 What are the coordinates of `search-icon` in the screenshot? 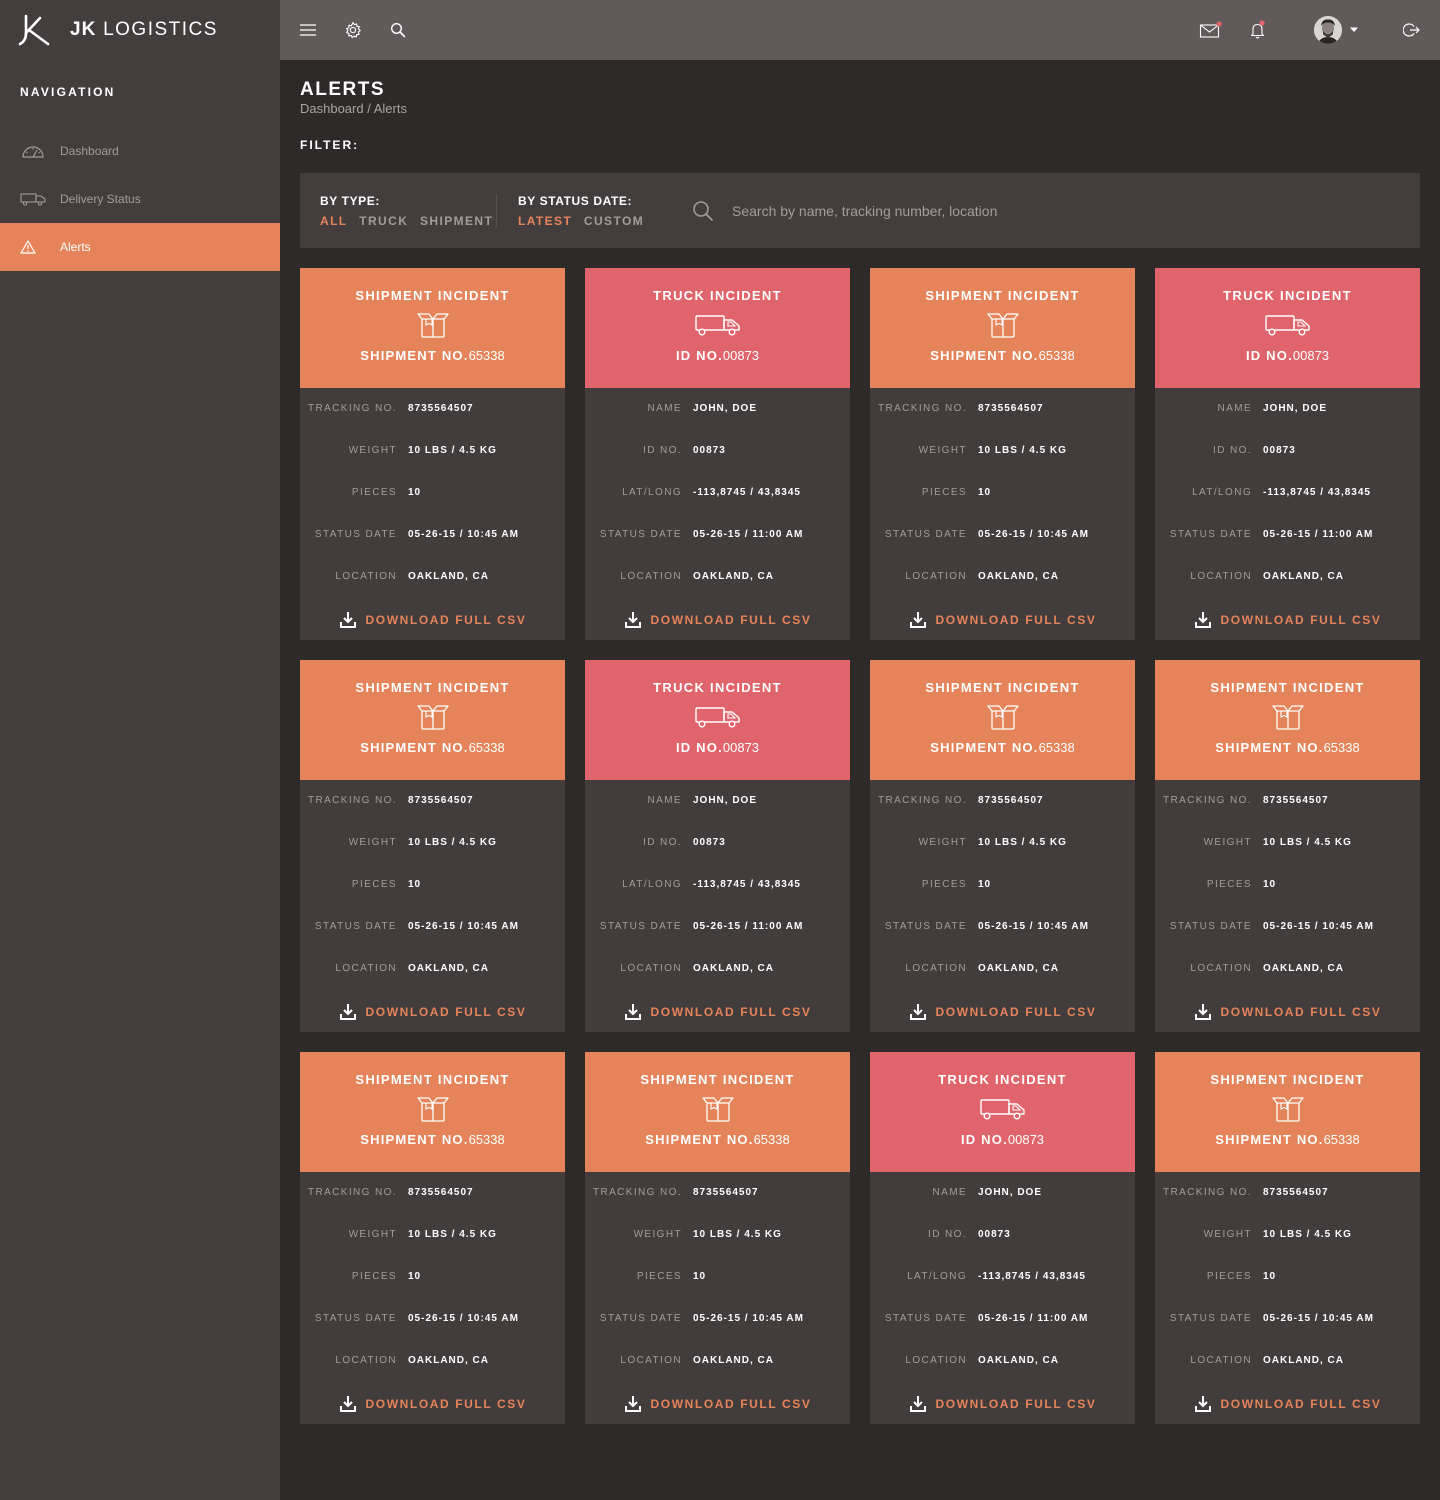 It's located at (398, 30).